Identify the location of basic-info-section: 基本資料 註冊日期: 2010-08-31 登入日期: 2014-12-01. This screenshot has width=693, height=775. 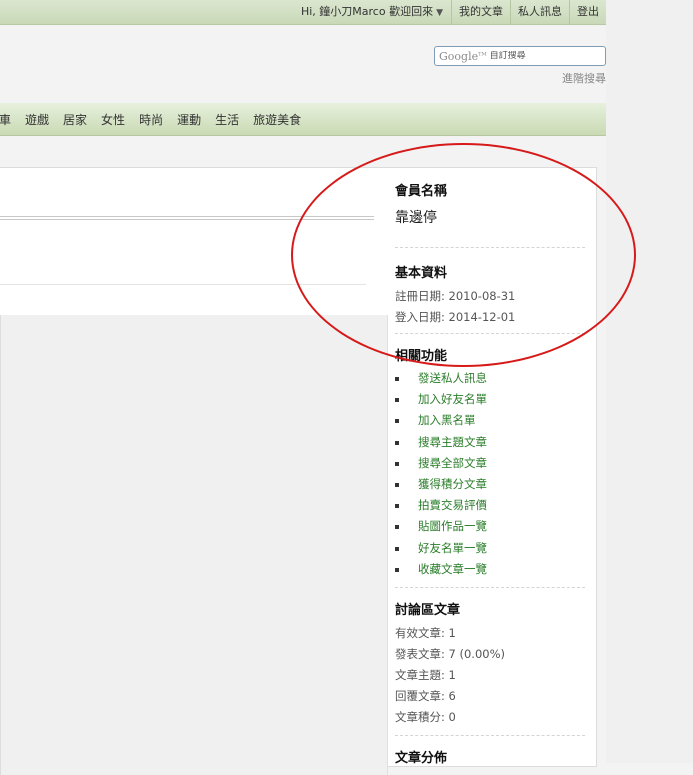
(455, 295).